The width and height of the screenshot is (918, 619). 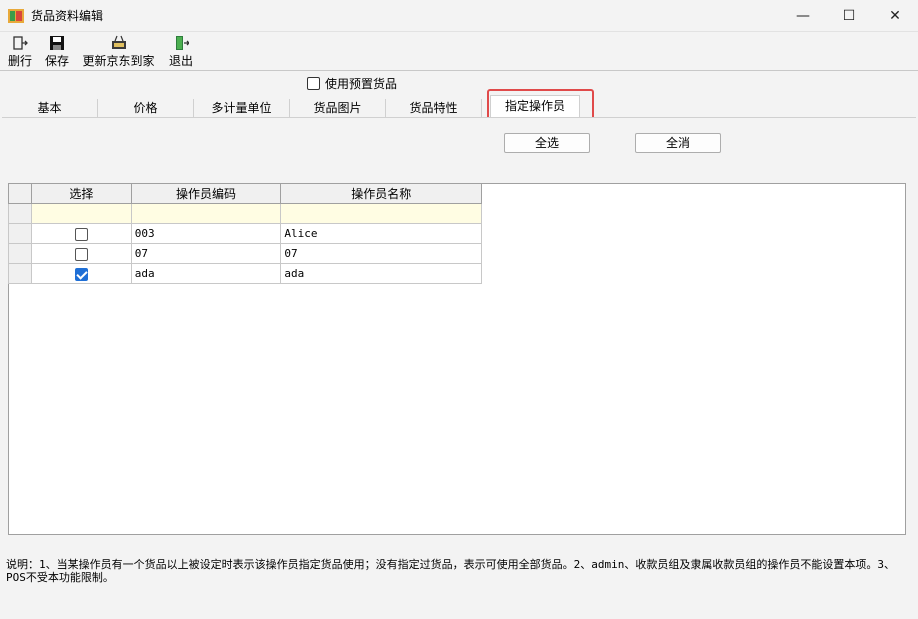 What do you see at coordinates (180, 61) in the screenshot?
I see `exit-label: 退出` at bounding box center [180, 61].